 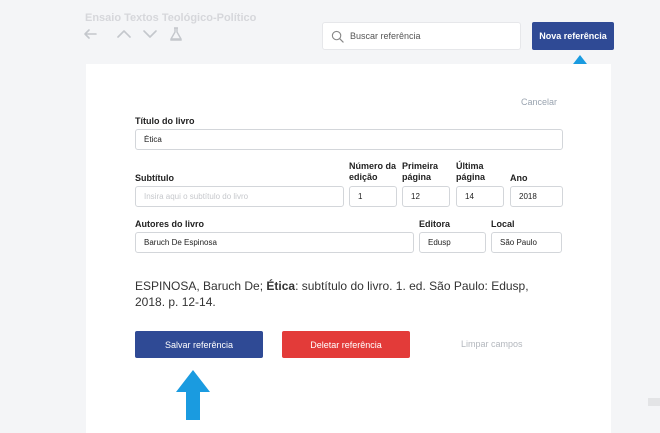 I want to click on book-title-input, so click(x=349, y=139).